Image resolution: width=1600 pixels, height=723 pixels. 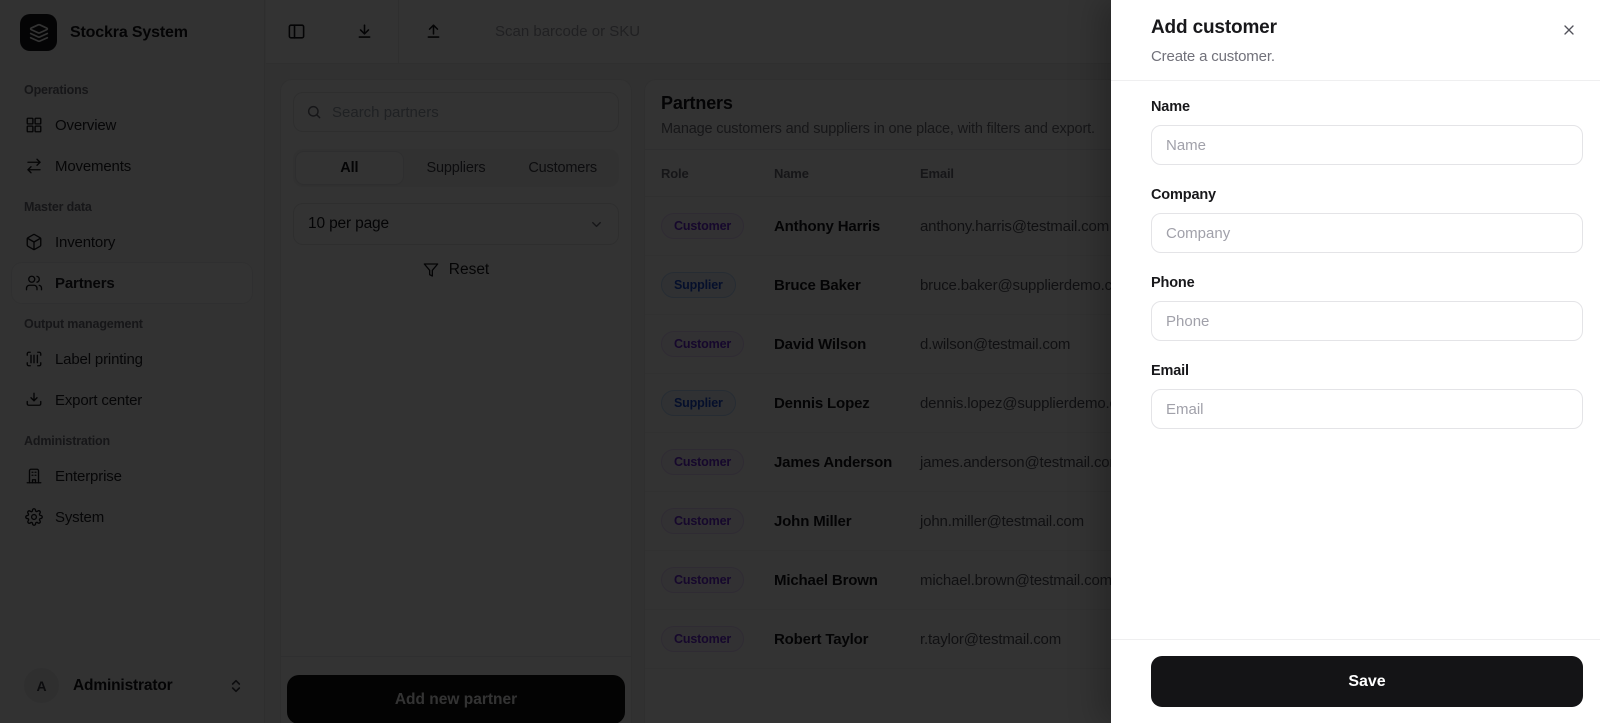 What do you see at coordinates (1173, 283) in the screenshot?
I see `field-label: Phone` at bounding box center [1173, 283].